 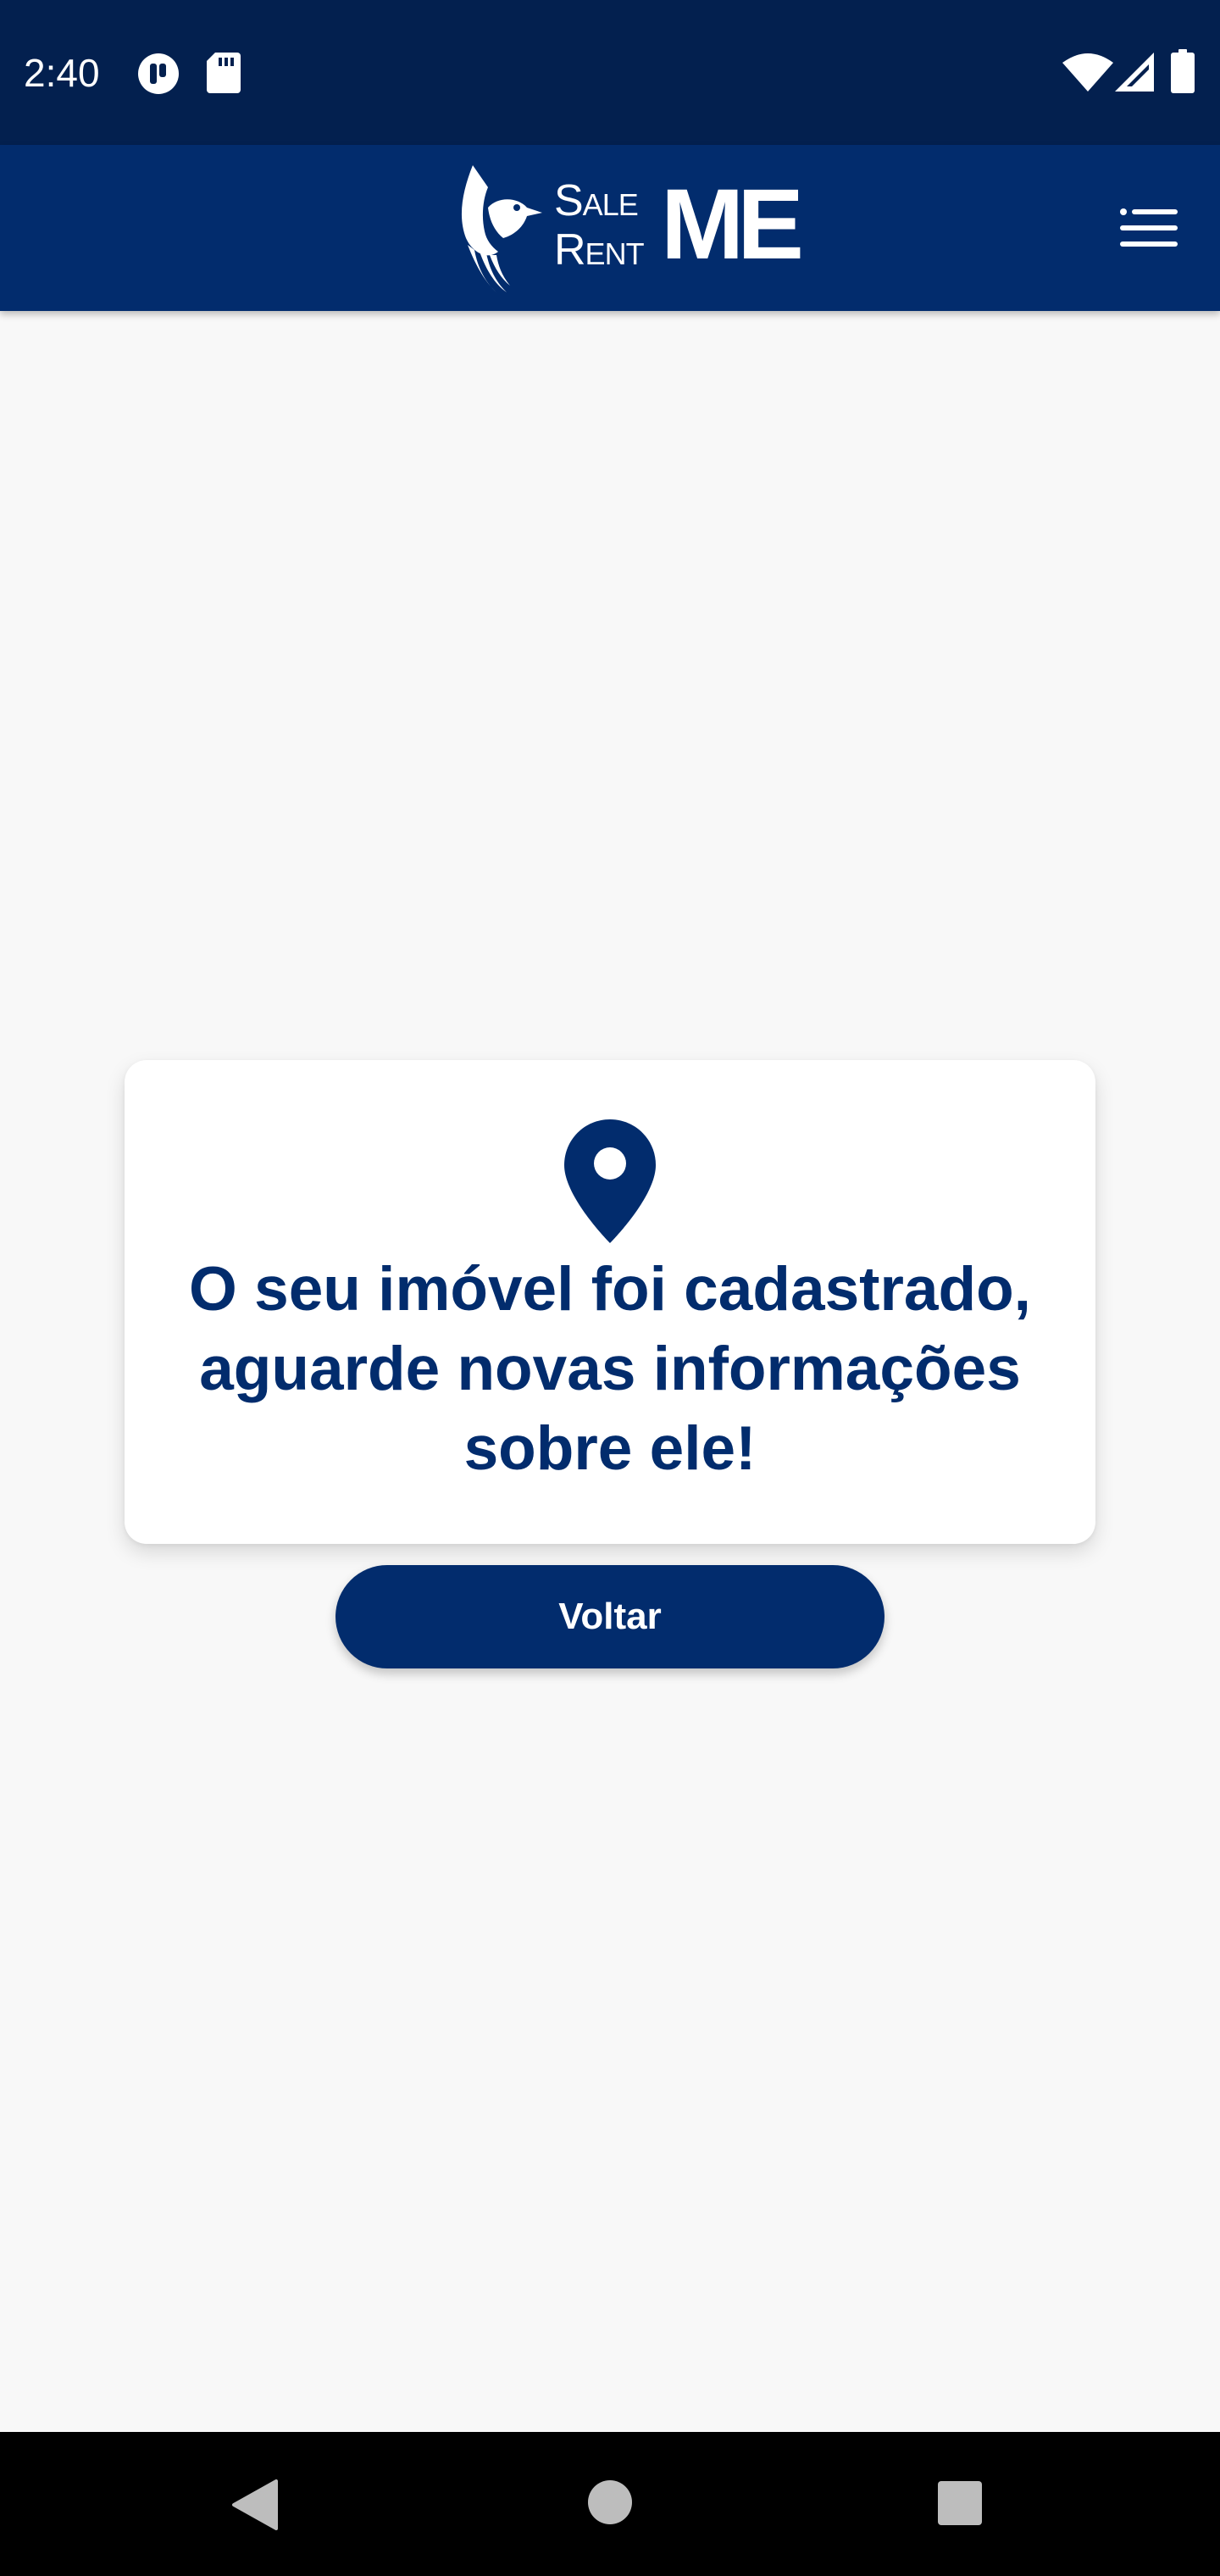 What do you see at coordinates (610, 1616) in the screenshot?
I see `back-button: Voltar` at bounding box center [610, 1616].